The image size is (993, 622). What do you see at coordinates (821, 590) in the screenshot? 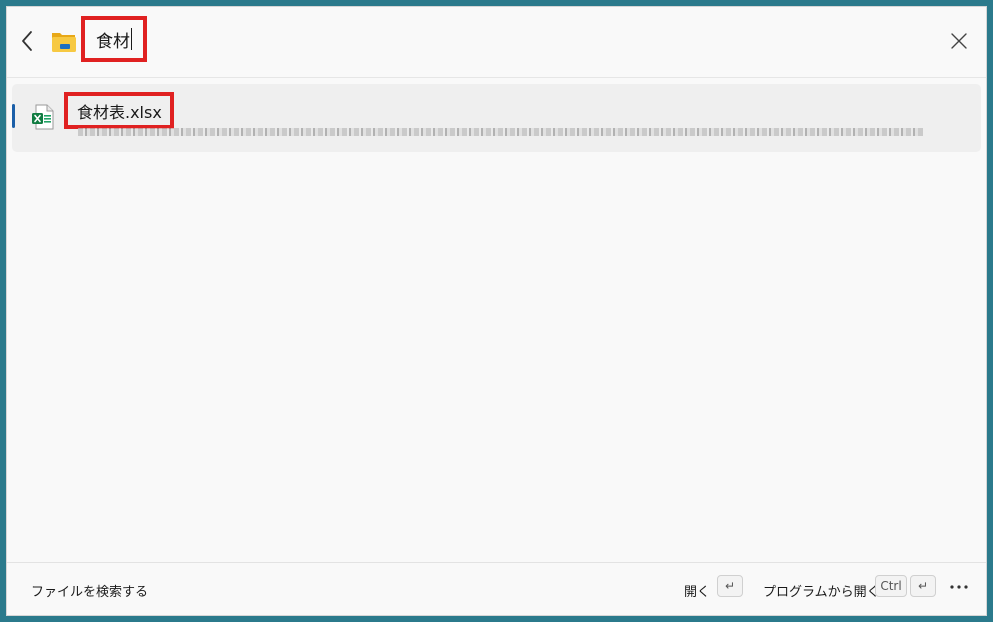
I see `open-with-action: プログラムから開く` at bounding box center [821, 590].